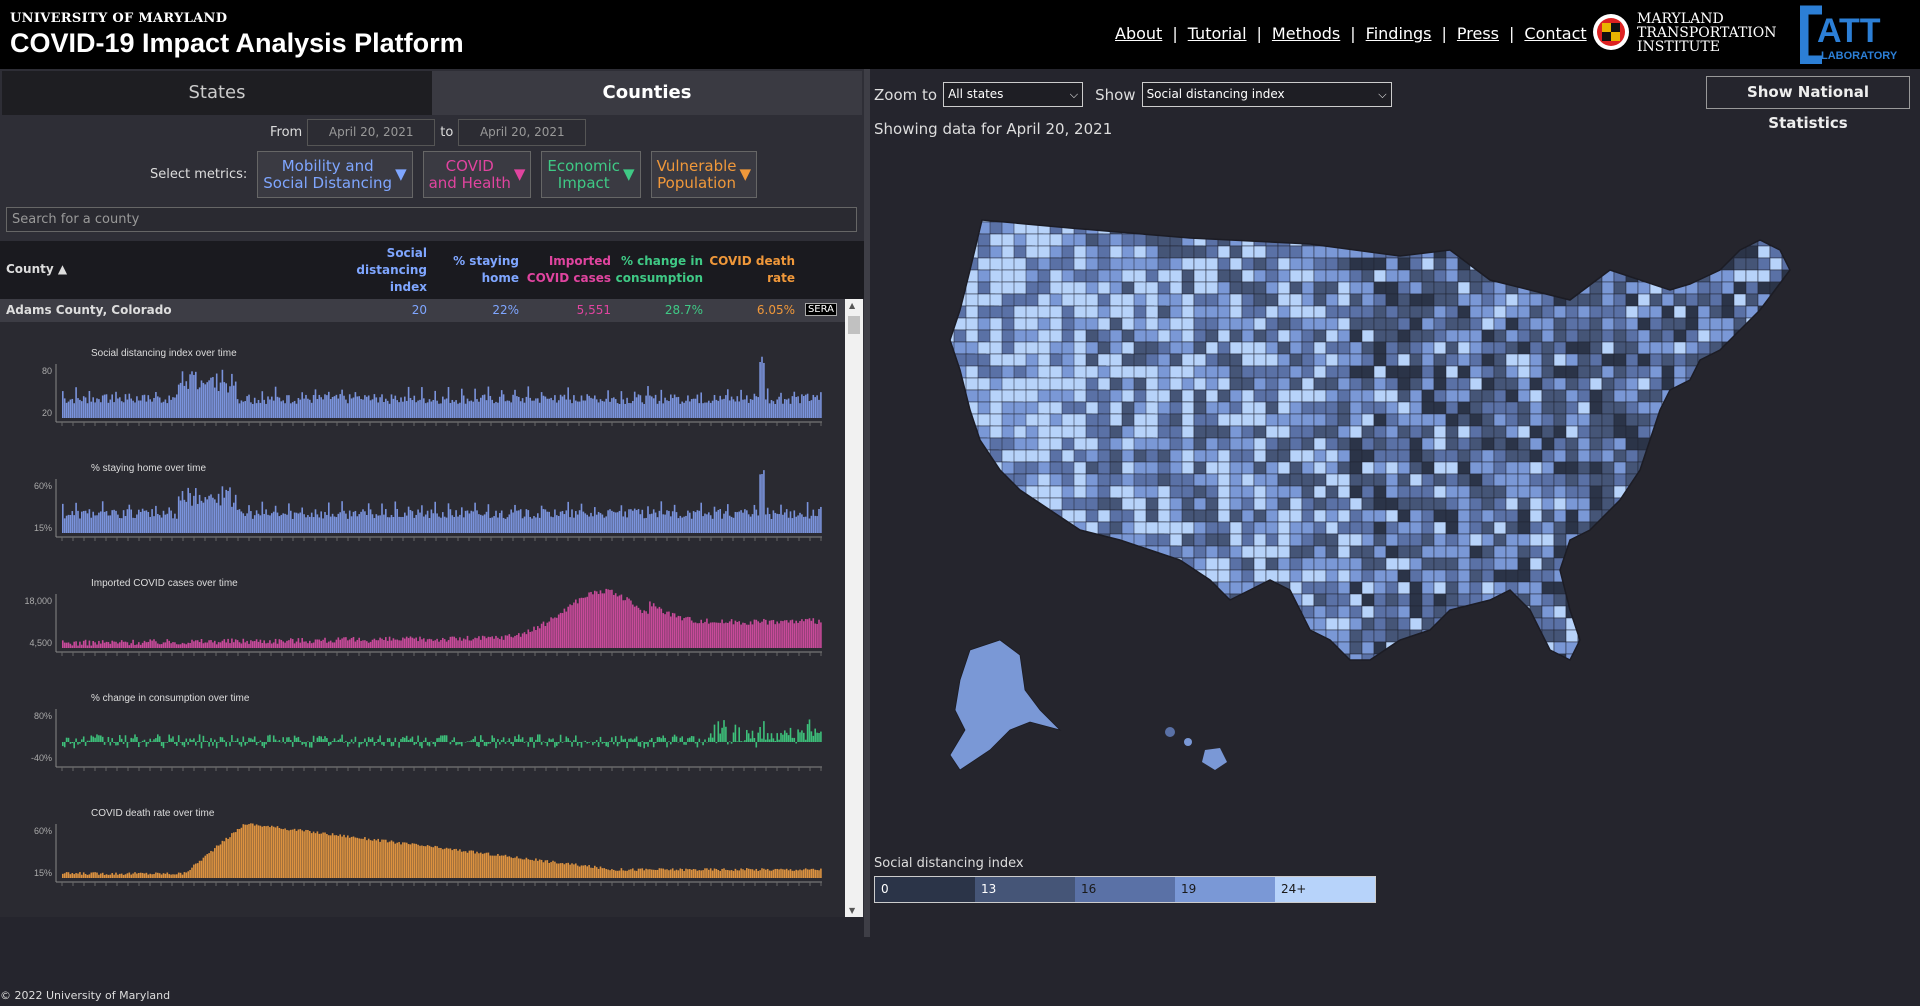 The height and width of the screenshot is (1006, 1920). What do you see at coordinates (852, 305) in the screenshot?
I see `scroll-up-icon: ▲` at bounding box center [852, 305].